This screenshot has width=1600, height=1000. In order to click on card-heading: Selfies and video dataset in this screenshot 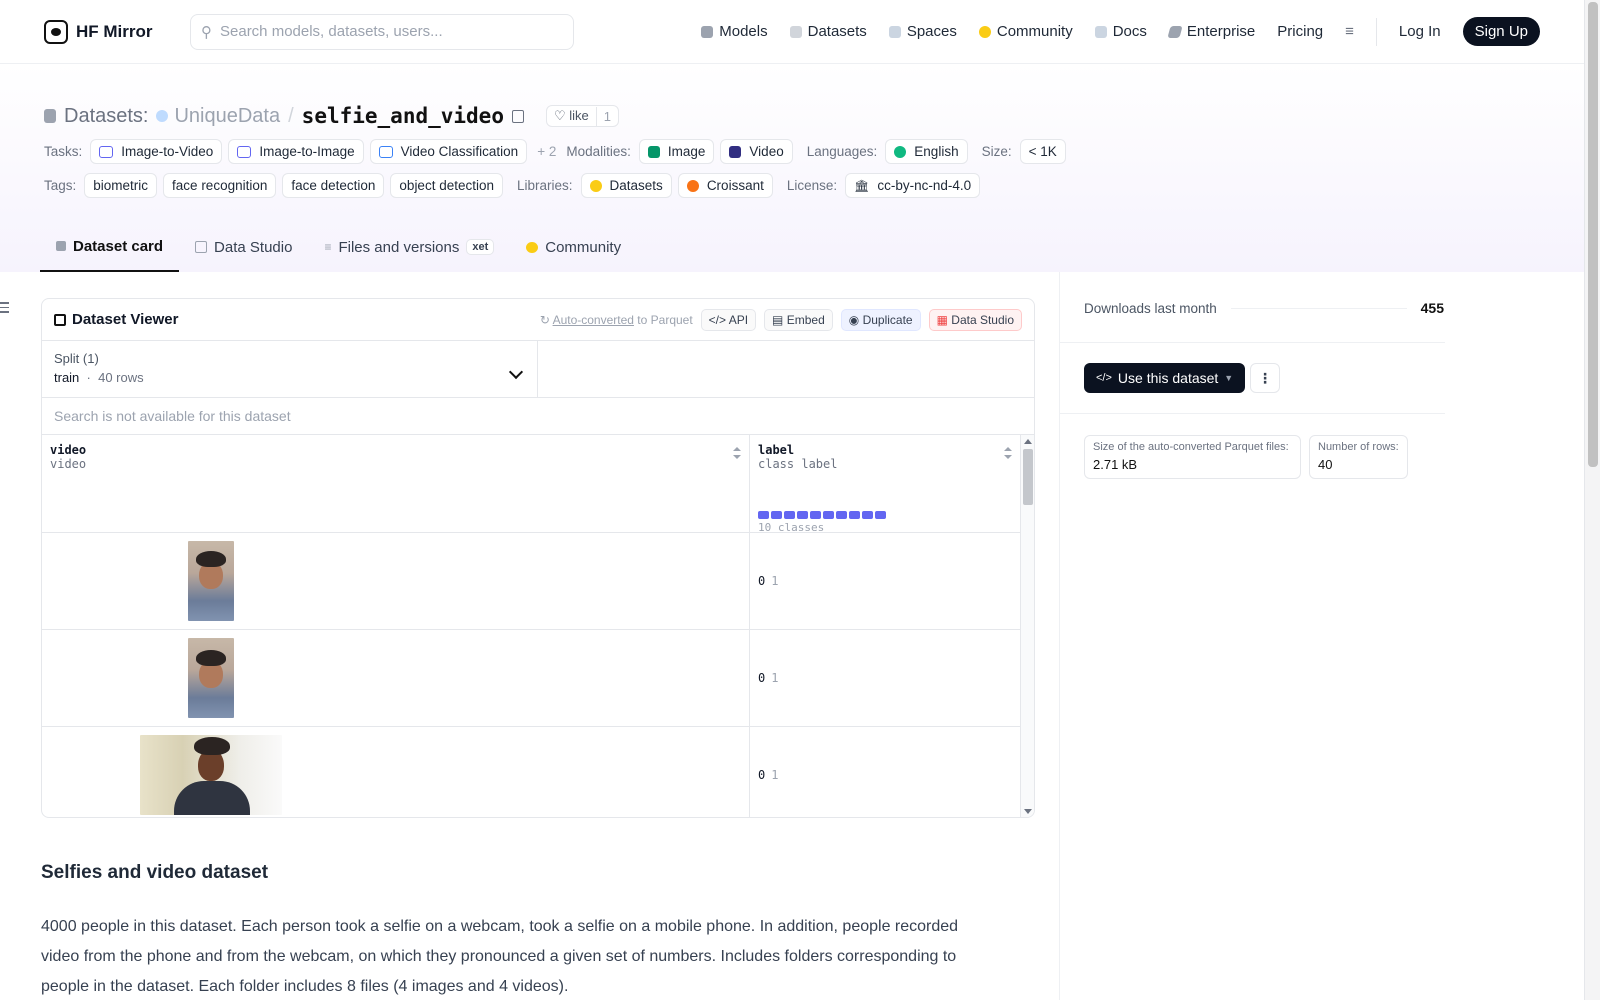, I will do `click(155, 872)`.